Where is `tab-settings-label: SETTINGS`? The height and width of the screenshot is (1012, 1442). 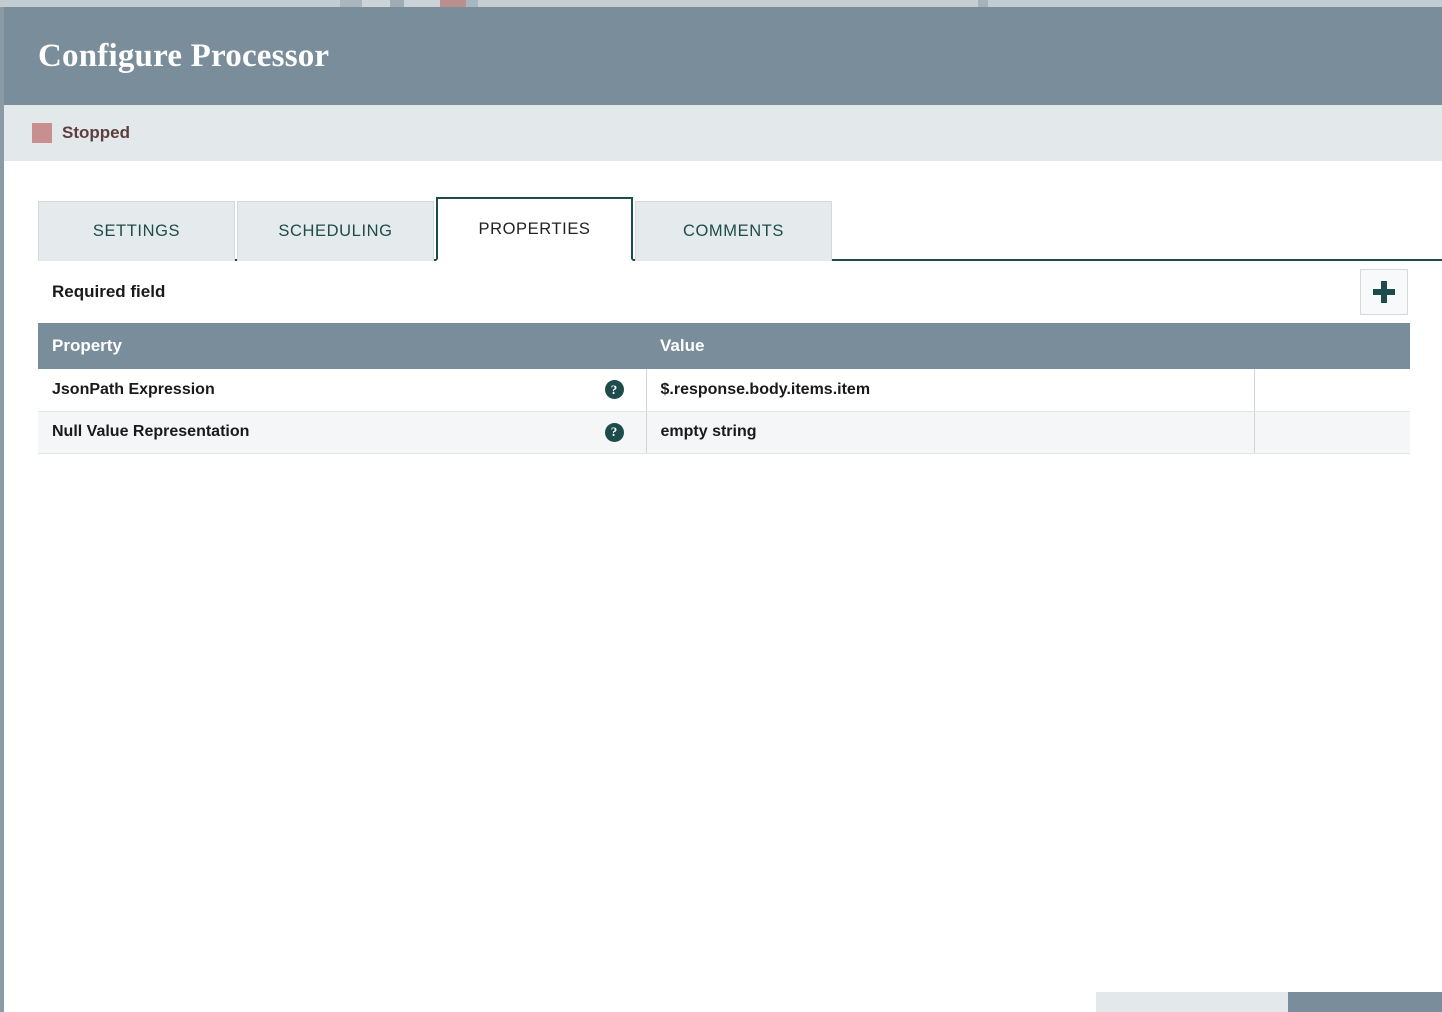
tab-settings-label: SETTINGS is located at coordinates (136, 231).